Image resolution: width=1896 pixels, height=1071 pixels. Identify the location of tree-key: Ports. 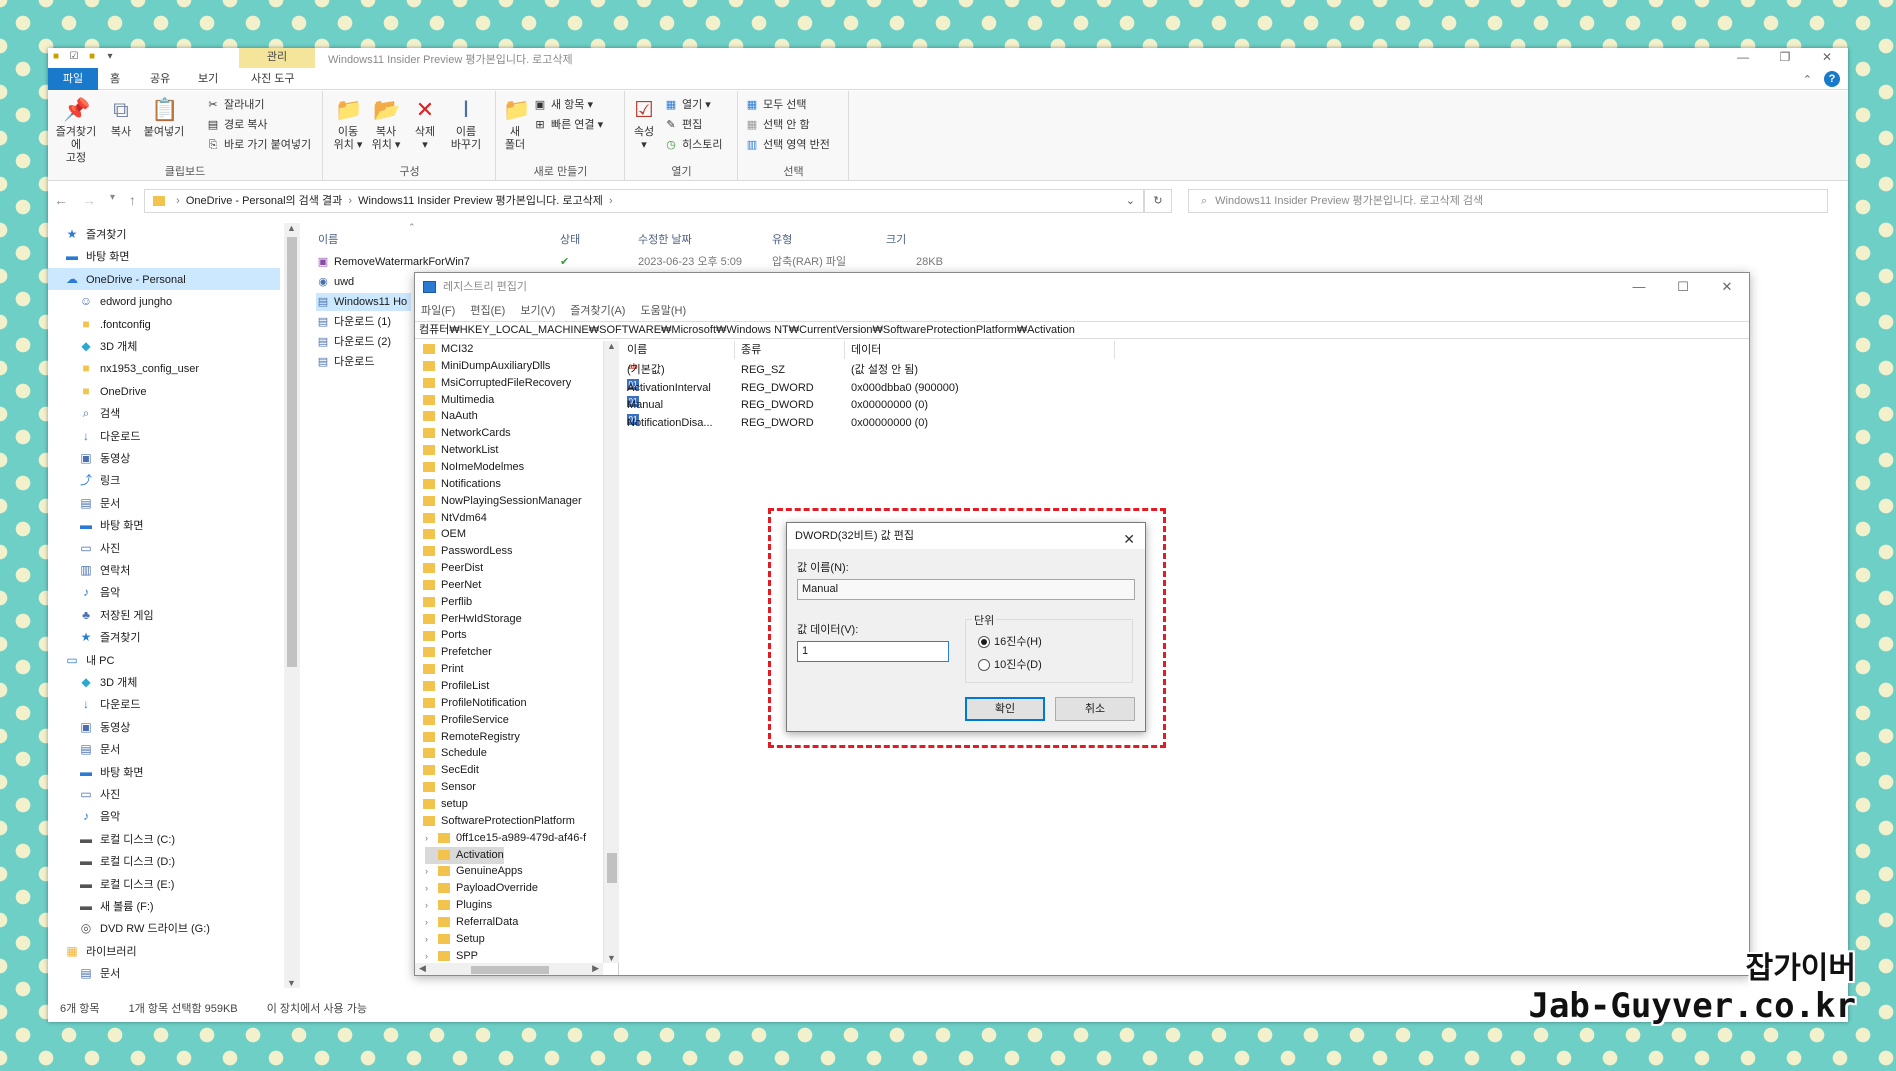
(445, 635).